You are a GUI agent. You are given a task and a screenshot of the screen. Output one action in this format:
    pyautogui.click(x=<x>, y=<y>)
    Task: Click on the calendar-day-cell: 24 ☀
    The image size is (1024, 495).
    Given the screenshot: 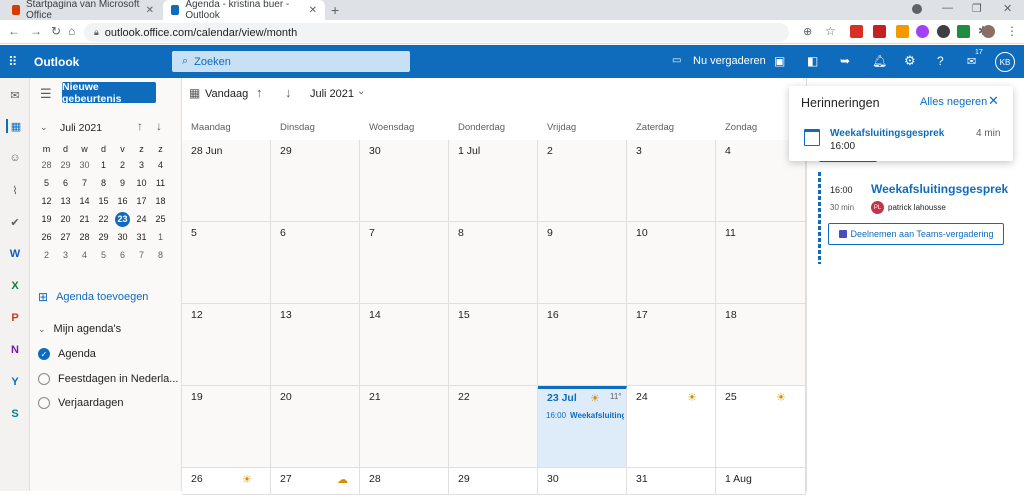 What is the action you would take?
    pyautogui.click(x=671, y=427)
    